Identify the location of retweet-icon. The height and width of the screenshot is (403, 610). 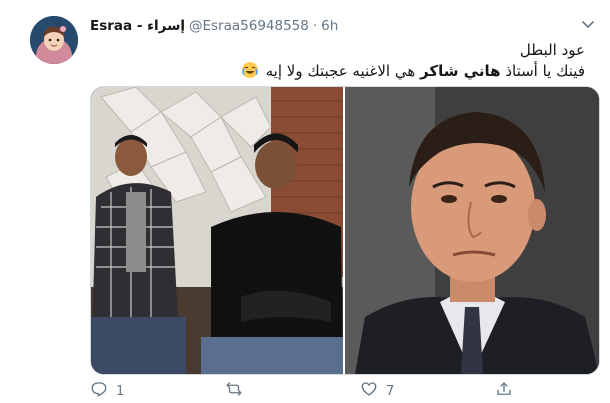
(234, 391).